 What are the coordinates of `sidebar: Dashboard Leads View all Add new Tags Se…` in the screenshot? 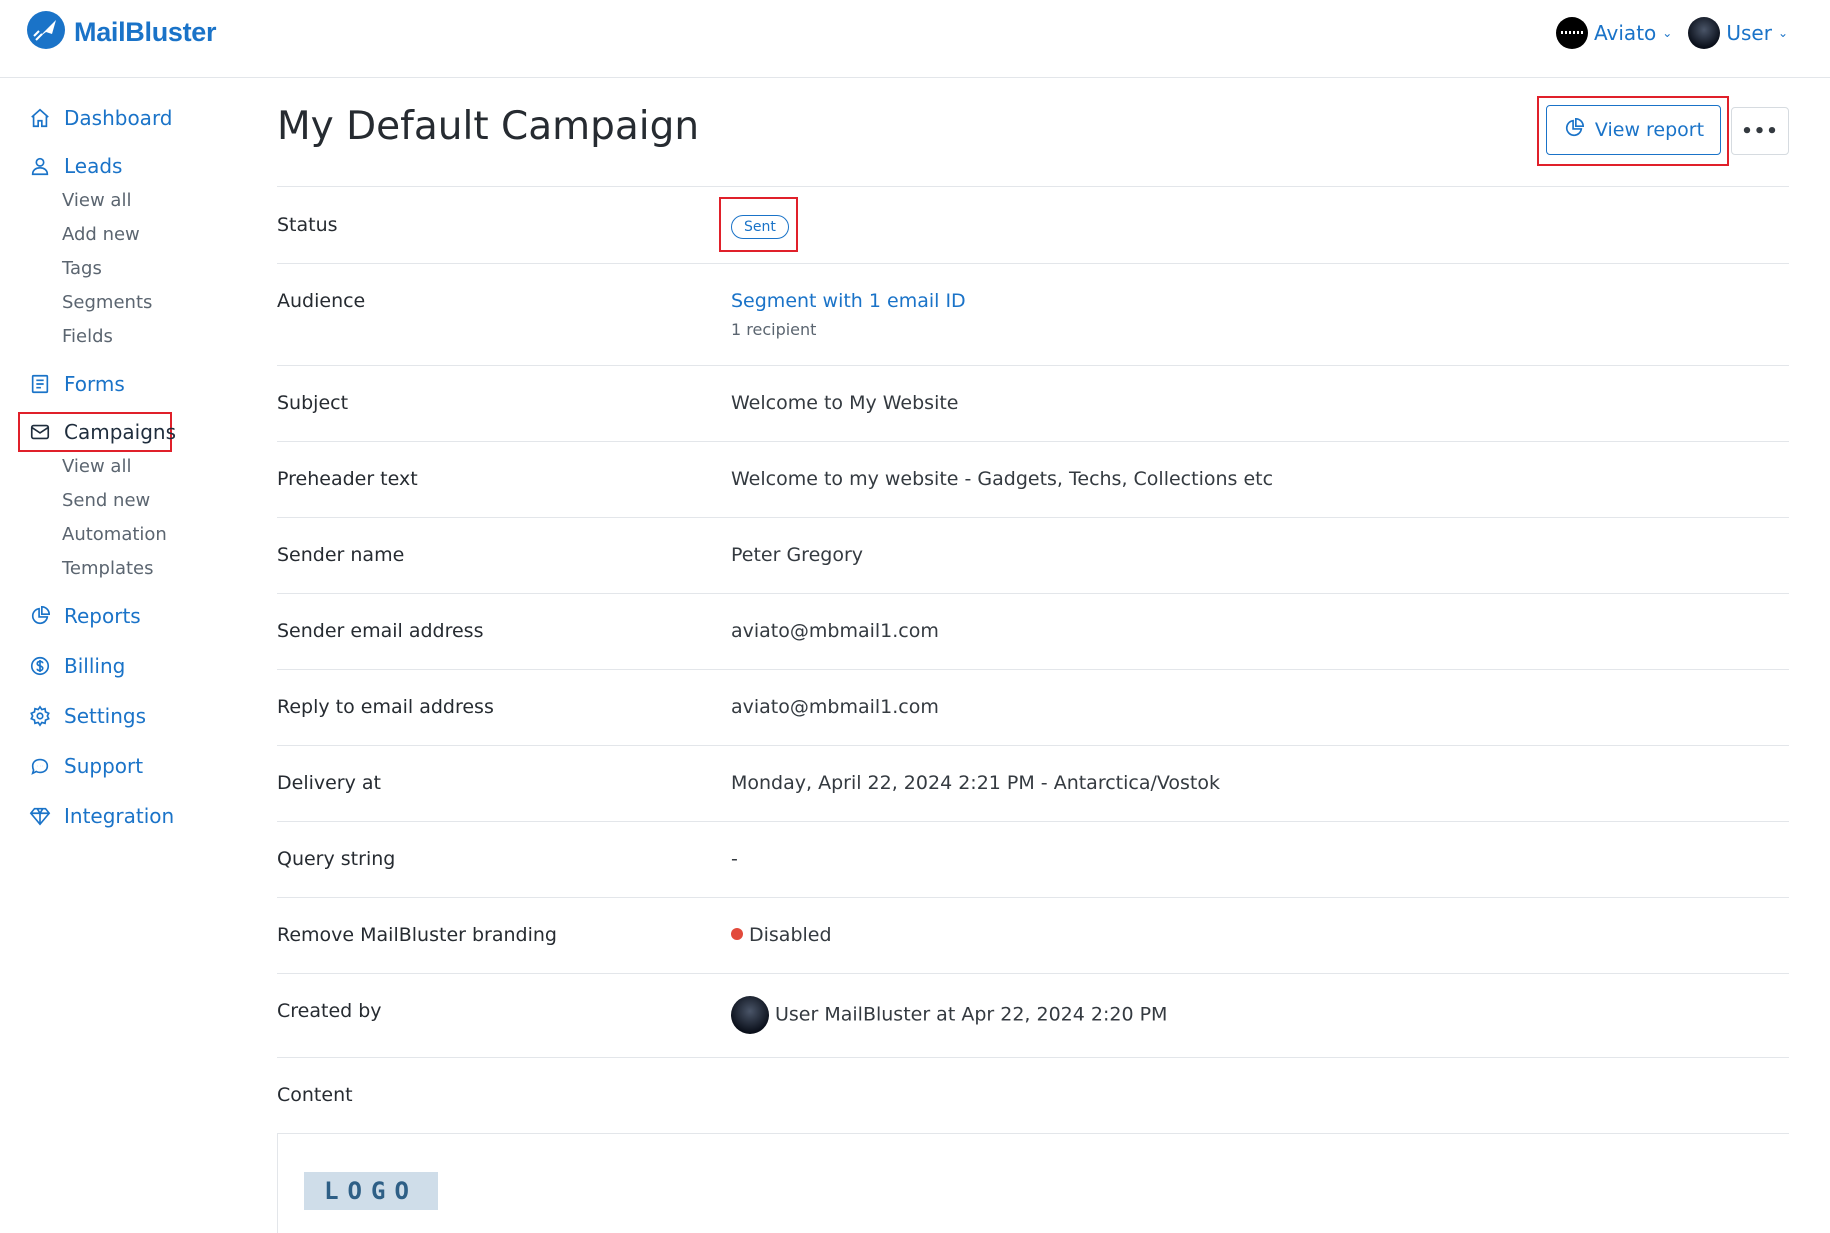 It's located at (125, 650).